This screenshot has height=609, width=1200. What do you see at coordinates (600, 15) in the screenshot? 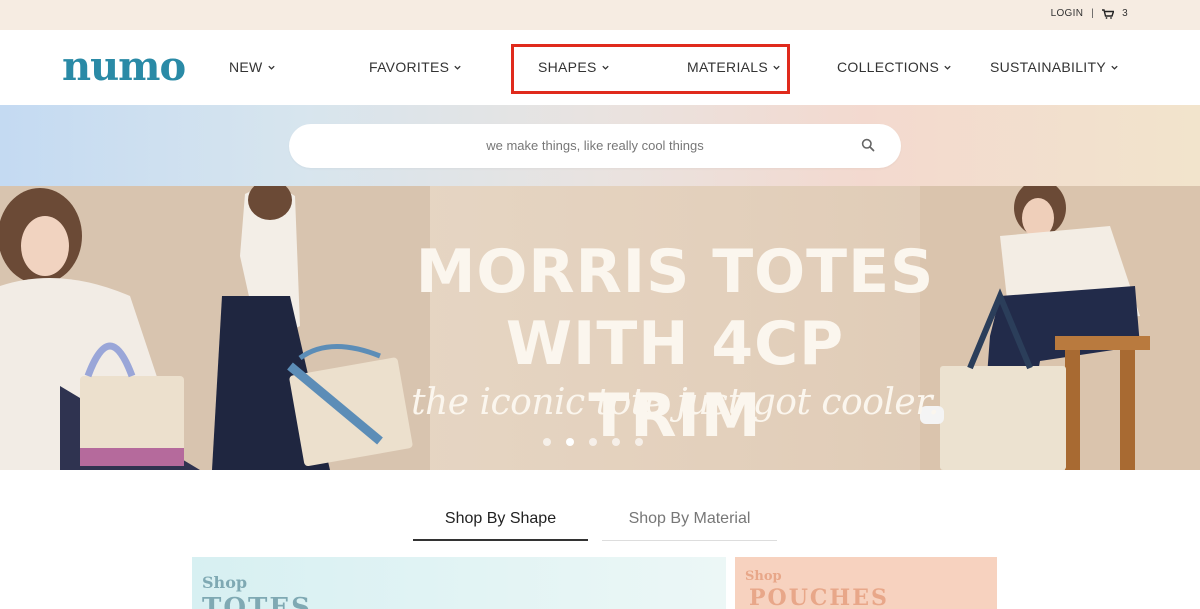
I see `utility-bar: LOGIN | 3` at bounding box center [600, 15].